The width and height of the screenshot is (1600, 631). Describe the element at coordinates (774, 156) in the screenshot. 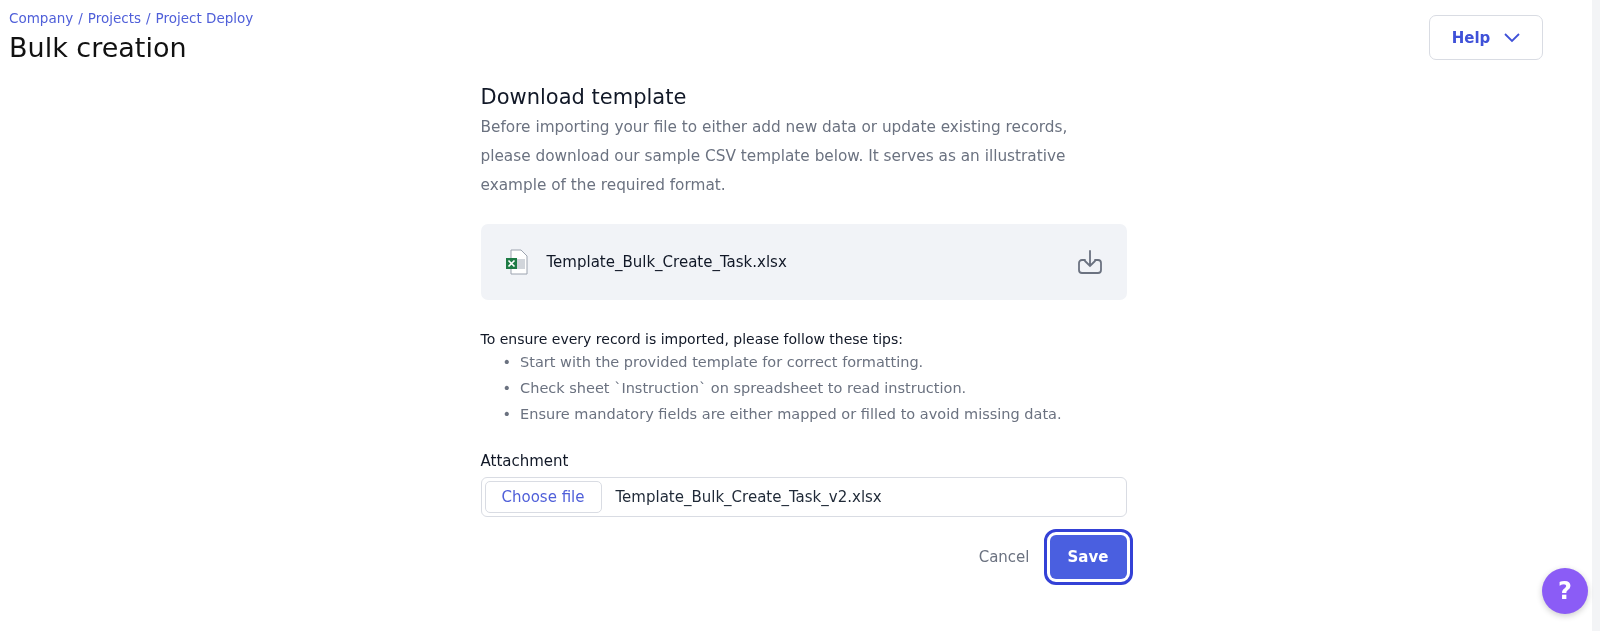

I see `section-description: Before importing your file to either add new data or update existing records, please download our sample CSV template below. It serves as an illustrative example of the required format.` at that location.